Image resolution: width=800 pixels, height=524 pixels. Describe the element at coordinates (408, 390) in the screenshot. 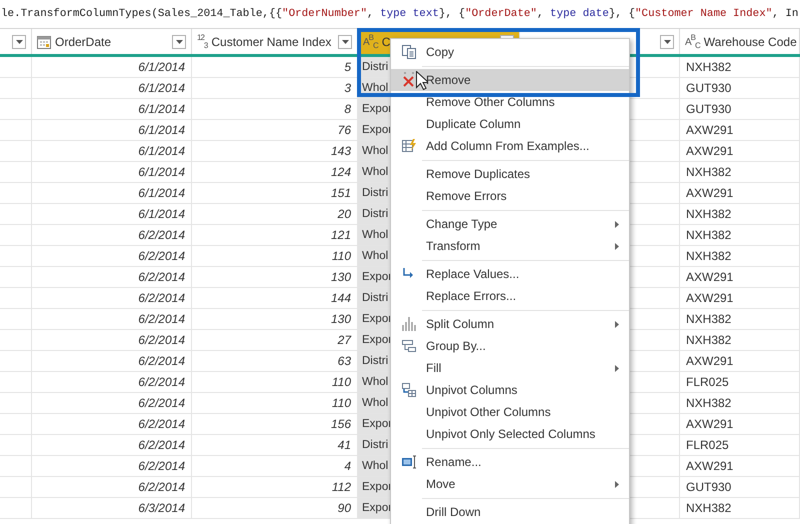

I see `table-arrow-icon` at that location.